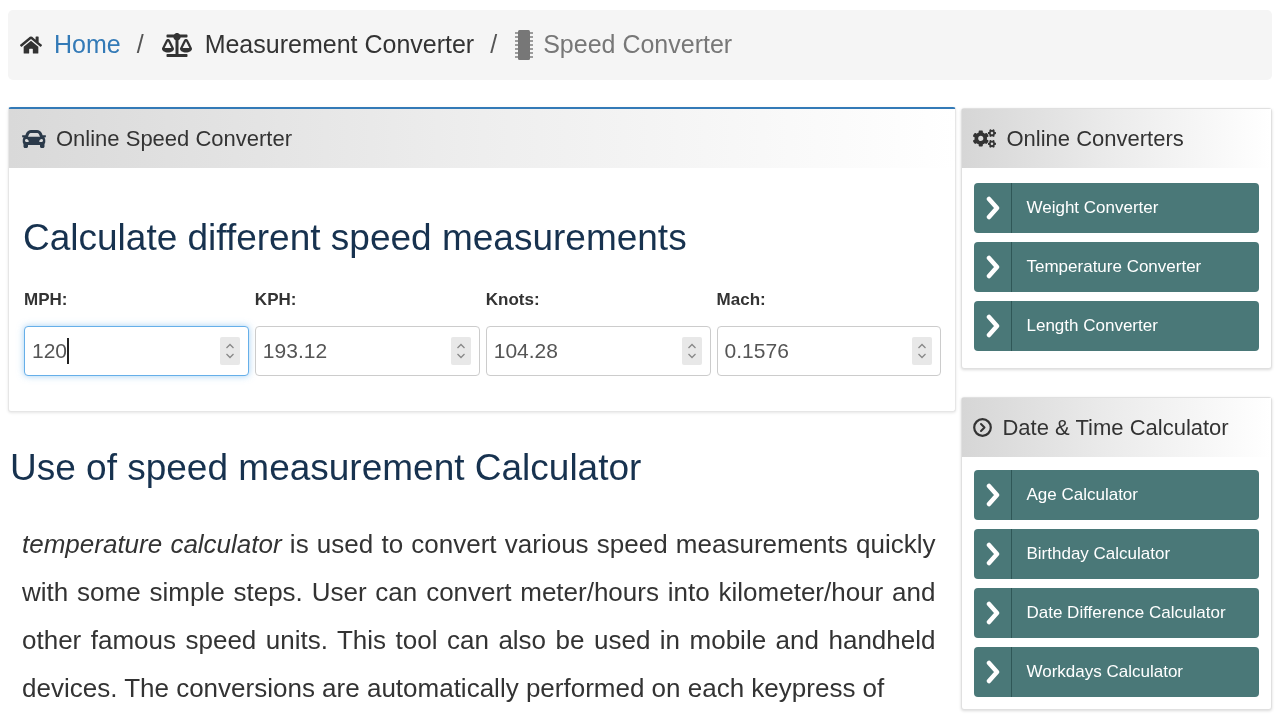  Describe the element at coordinates (326, 468) in the screenshot. I see `article-heading: Use of speed measurement Calculator` at that location.